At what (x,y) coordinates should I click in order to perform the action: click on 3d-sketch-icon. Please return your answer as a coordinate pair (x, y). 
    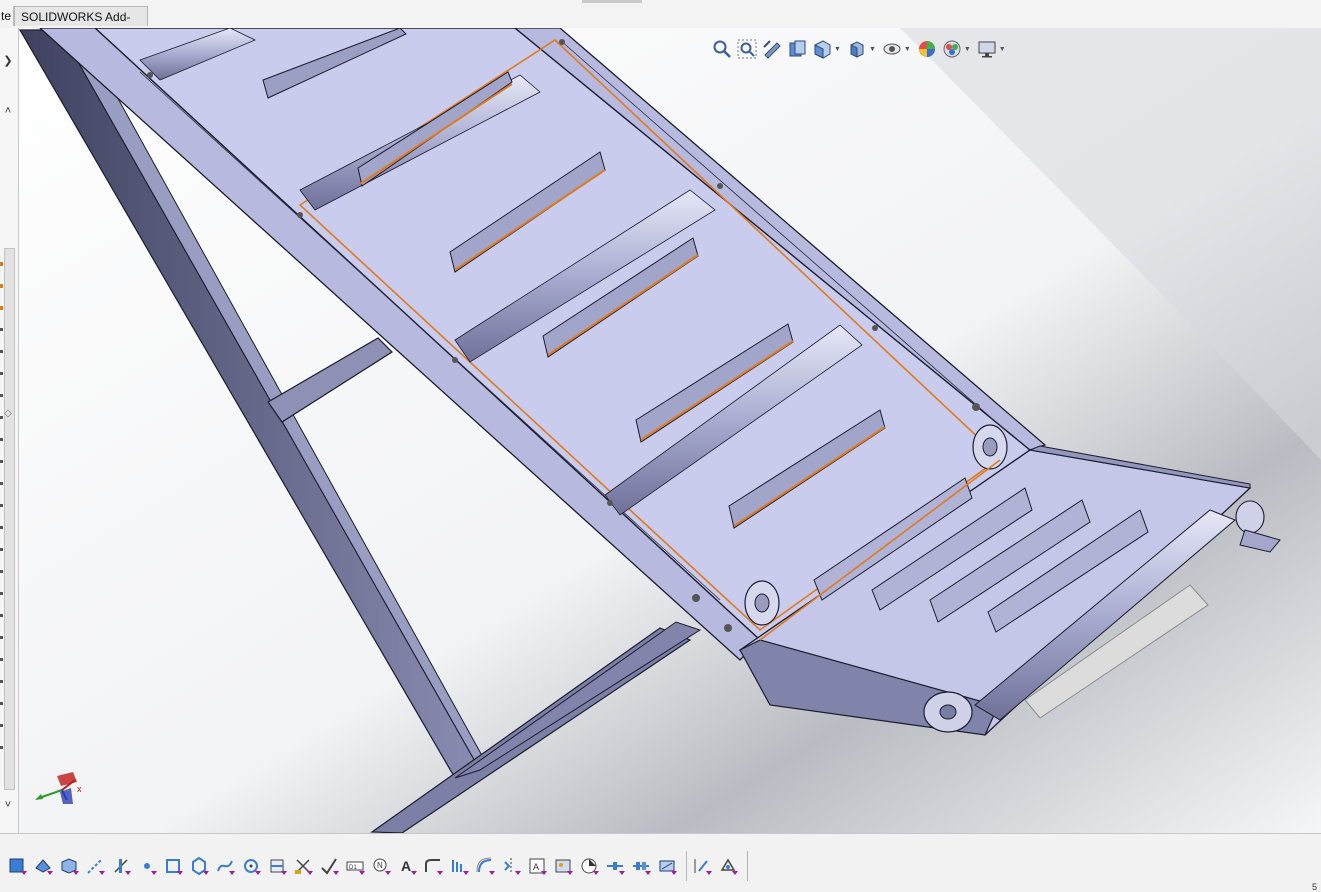
    Looking at the image, I should click on (69, 866).